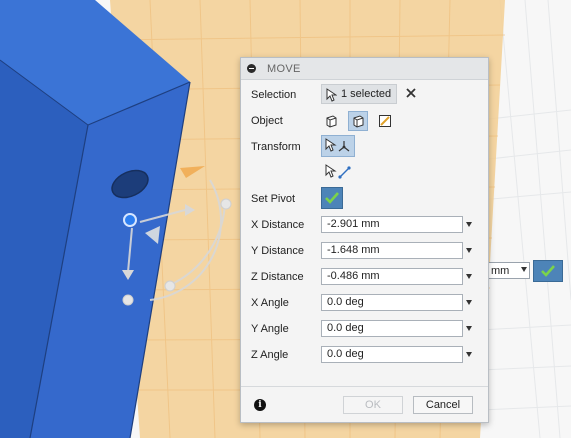  Describe the element at coordinates (278, 225) in the screenshot. I see `x-distance-label: X Distance` at that location.